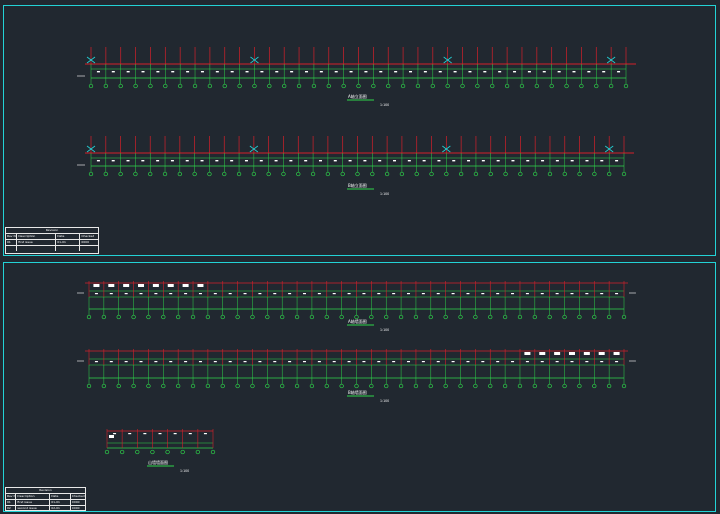  I want to click on table-cell: 01-01, so click(68, 242).